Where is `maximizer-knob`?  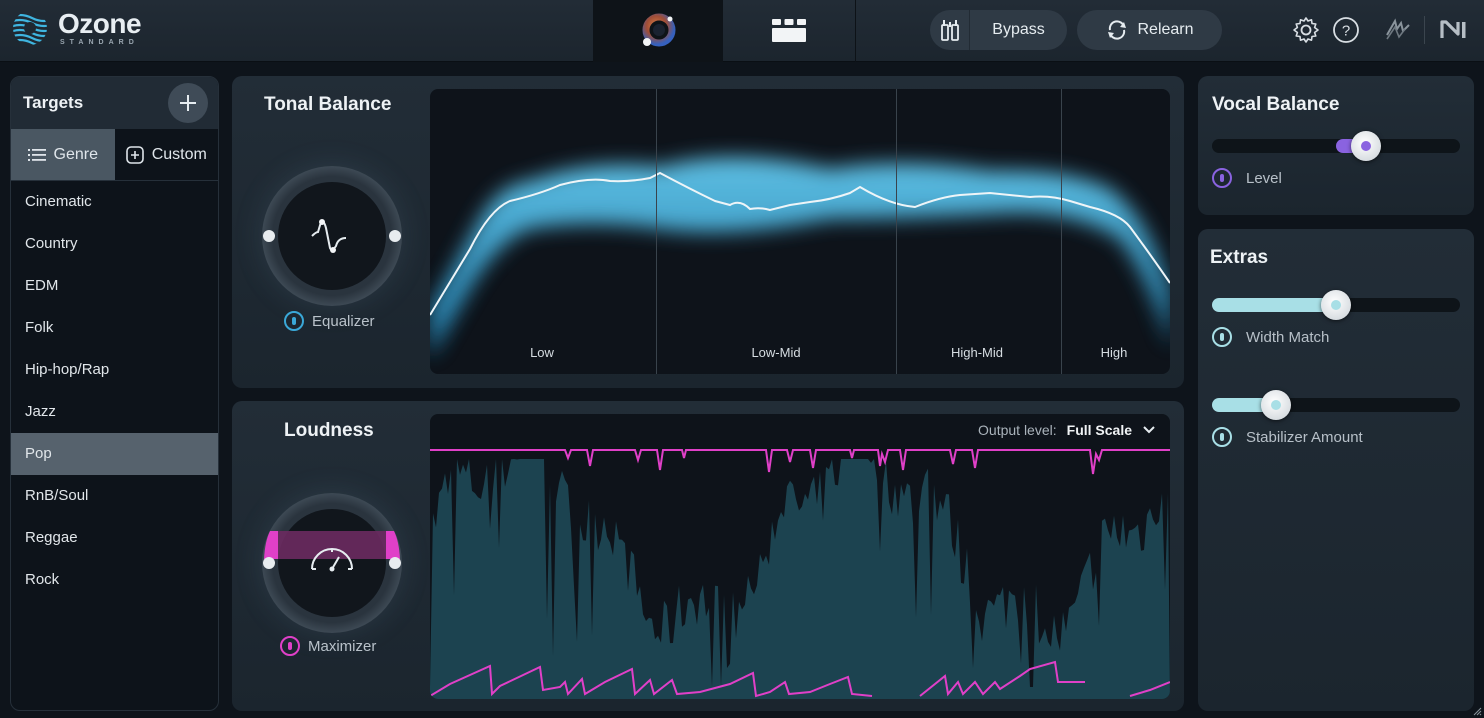
maximizer-knob is located at coordinates (332, 563).